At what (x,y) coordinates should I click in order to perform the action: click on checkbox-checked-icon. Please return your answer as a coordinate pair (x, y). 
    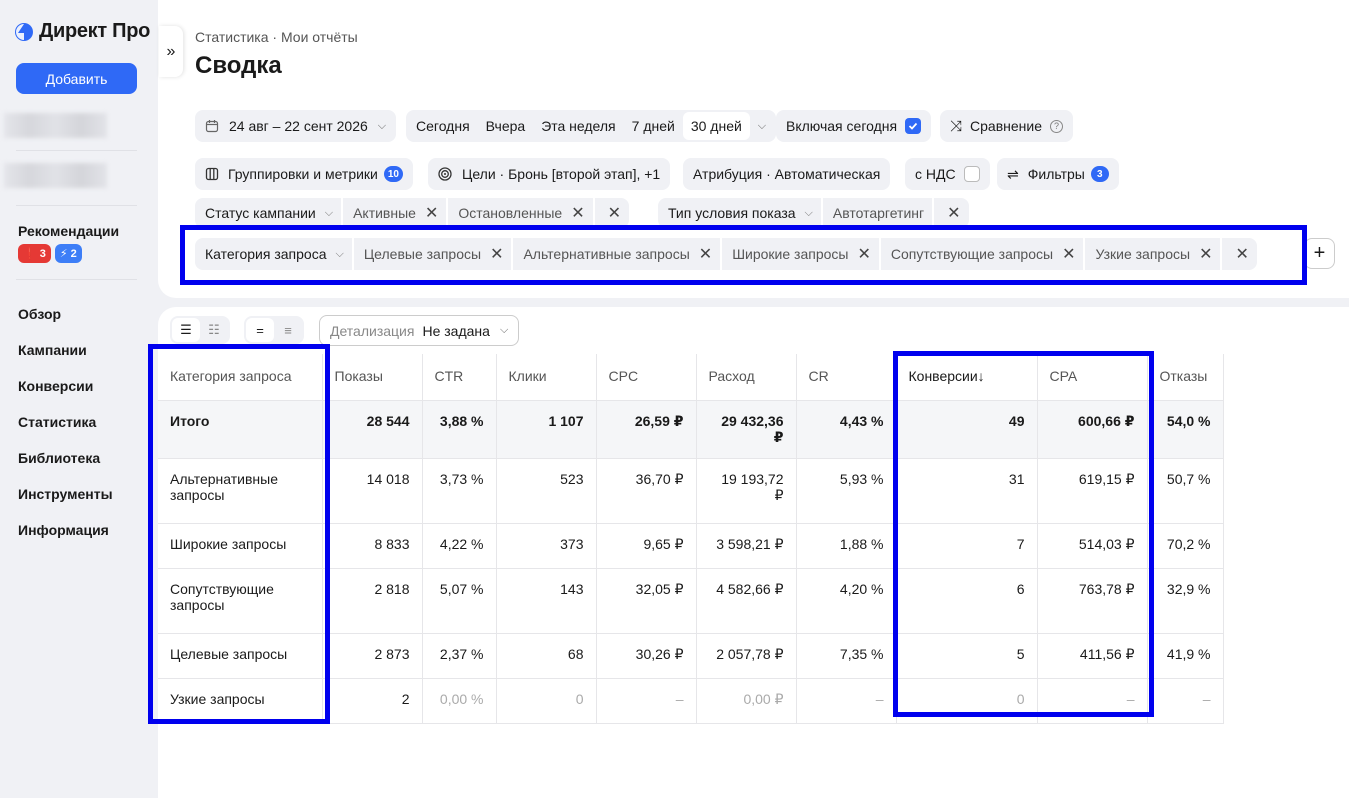
    Looking at the image, I should click on (913, 126).